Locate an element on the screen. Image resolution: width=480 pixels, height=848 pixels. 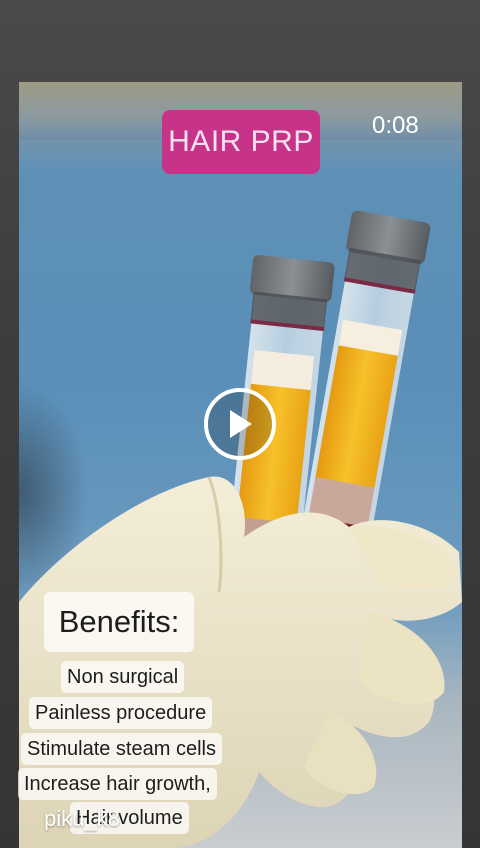
author-username: piku_k8 is located at coordinates (82, 819).